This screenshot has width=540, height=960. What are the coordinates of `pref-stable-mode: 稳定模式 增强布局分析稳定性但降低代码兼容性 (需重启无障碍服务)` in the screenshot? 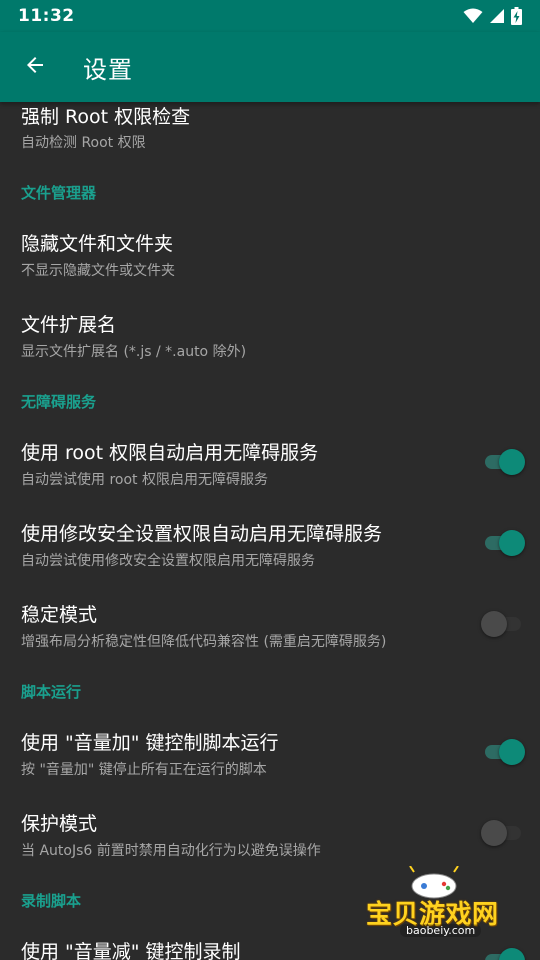 It's located at (270, 623).